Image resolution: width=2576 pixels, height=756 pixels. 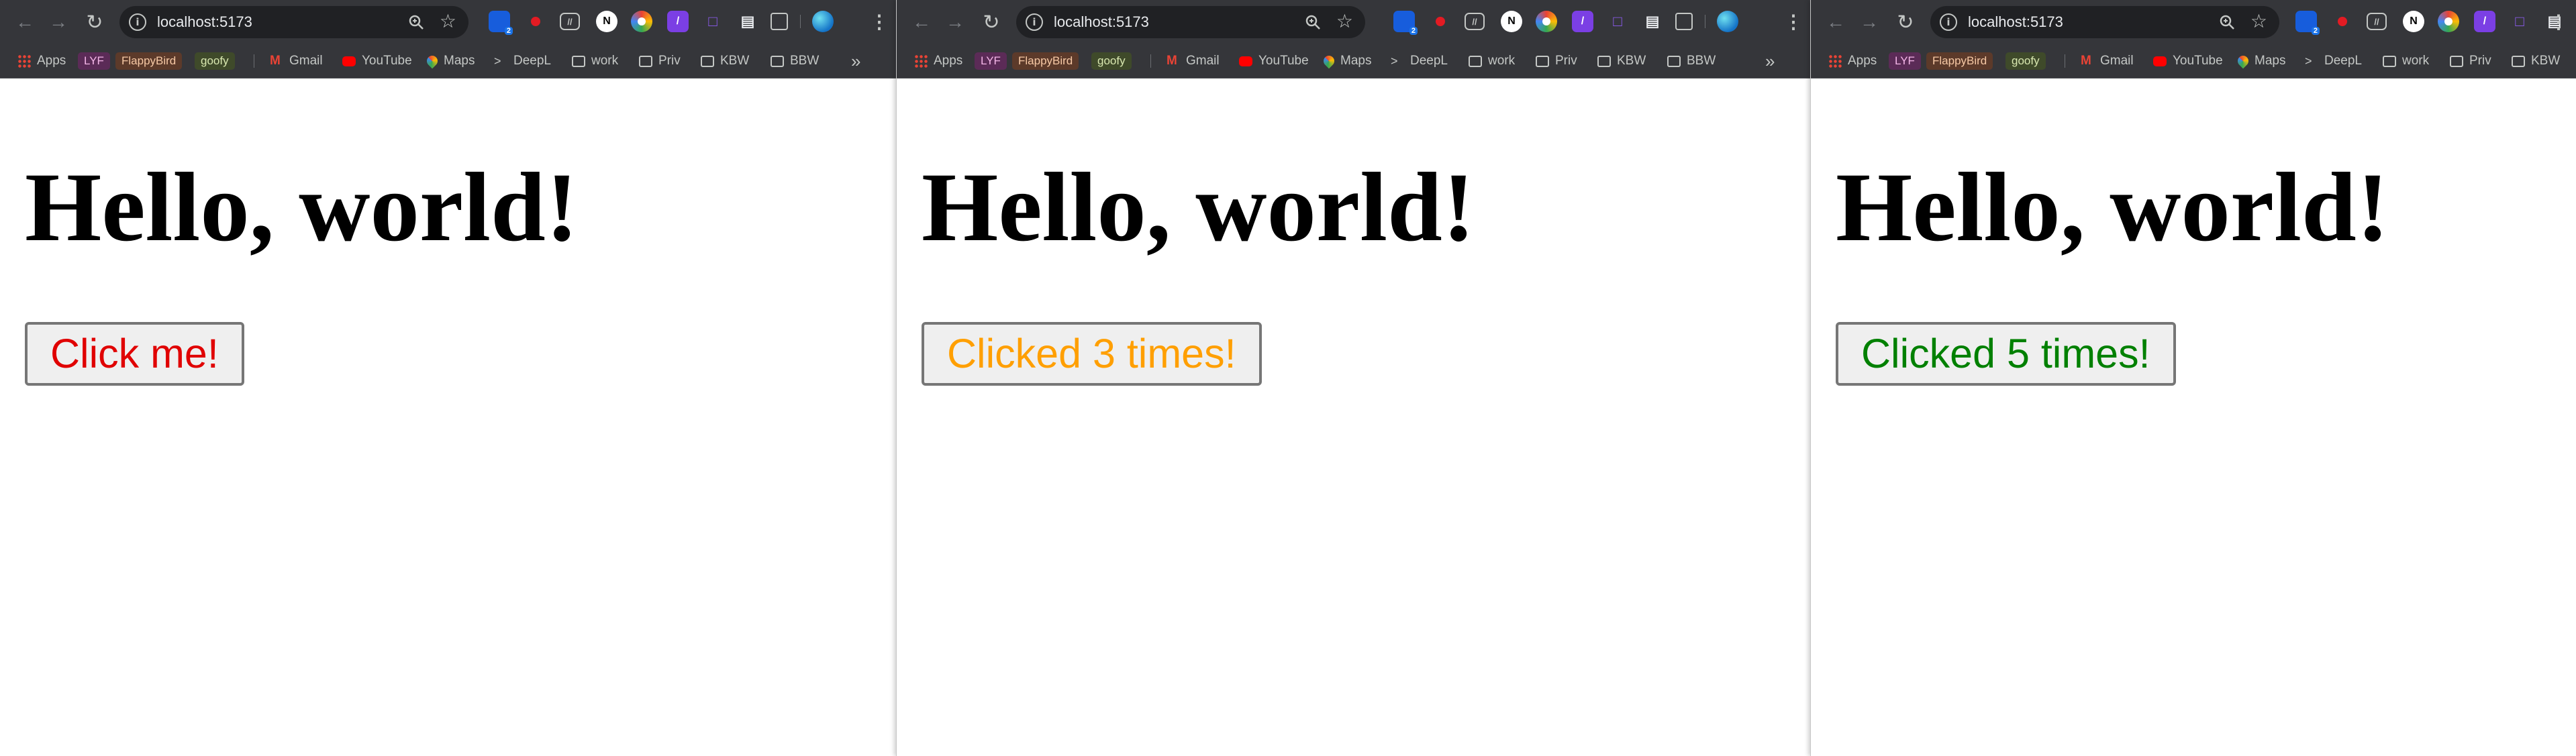 What do you see at coordinates (2006, 354) in the screenshot?
I see `counter-button: Clicked 5 times!` at bounding box center [2006, 354].